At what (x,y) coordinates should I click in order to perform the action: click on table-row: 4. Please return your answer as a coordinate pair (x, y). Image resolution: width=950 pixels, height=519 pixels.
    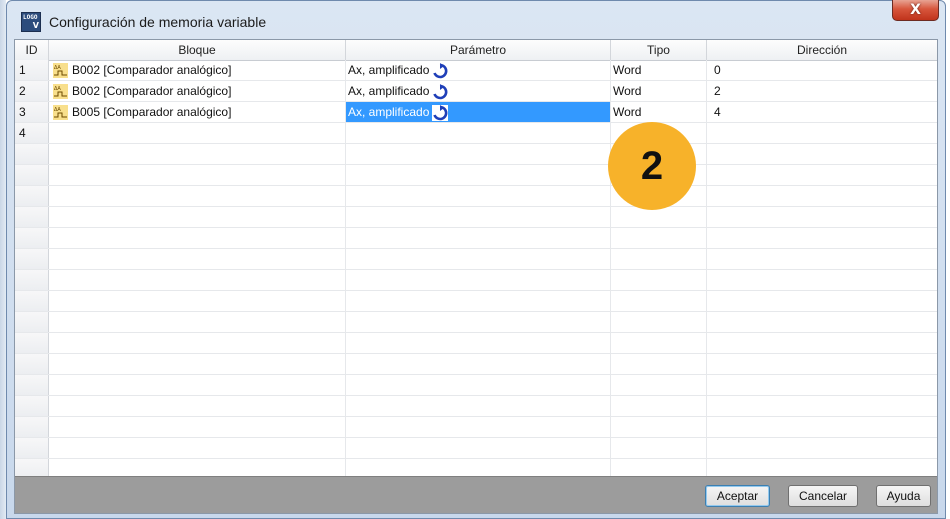
    Looking at the image, I should click on (476, 133).